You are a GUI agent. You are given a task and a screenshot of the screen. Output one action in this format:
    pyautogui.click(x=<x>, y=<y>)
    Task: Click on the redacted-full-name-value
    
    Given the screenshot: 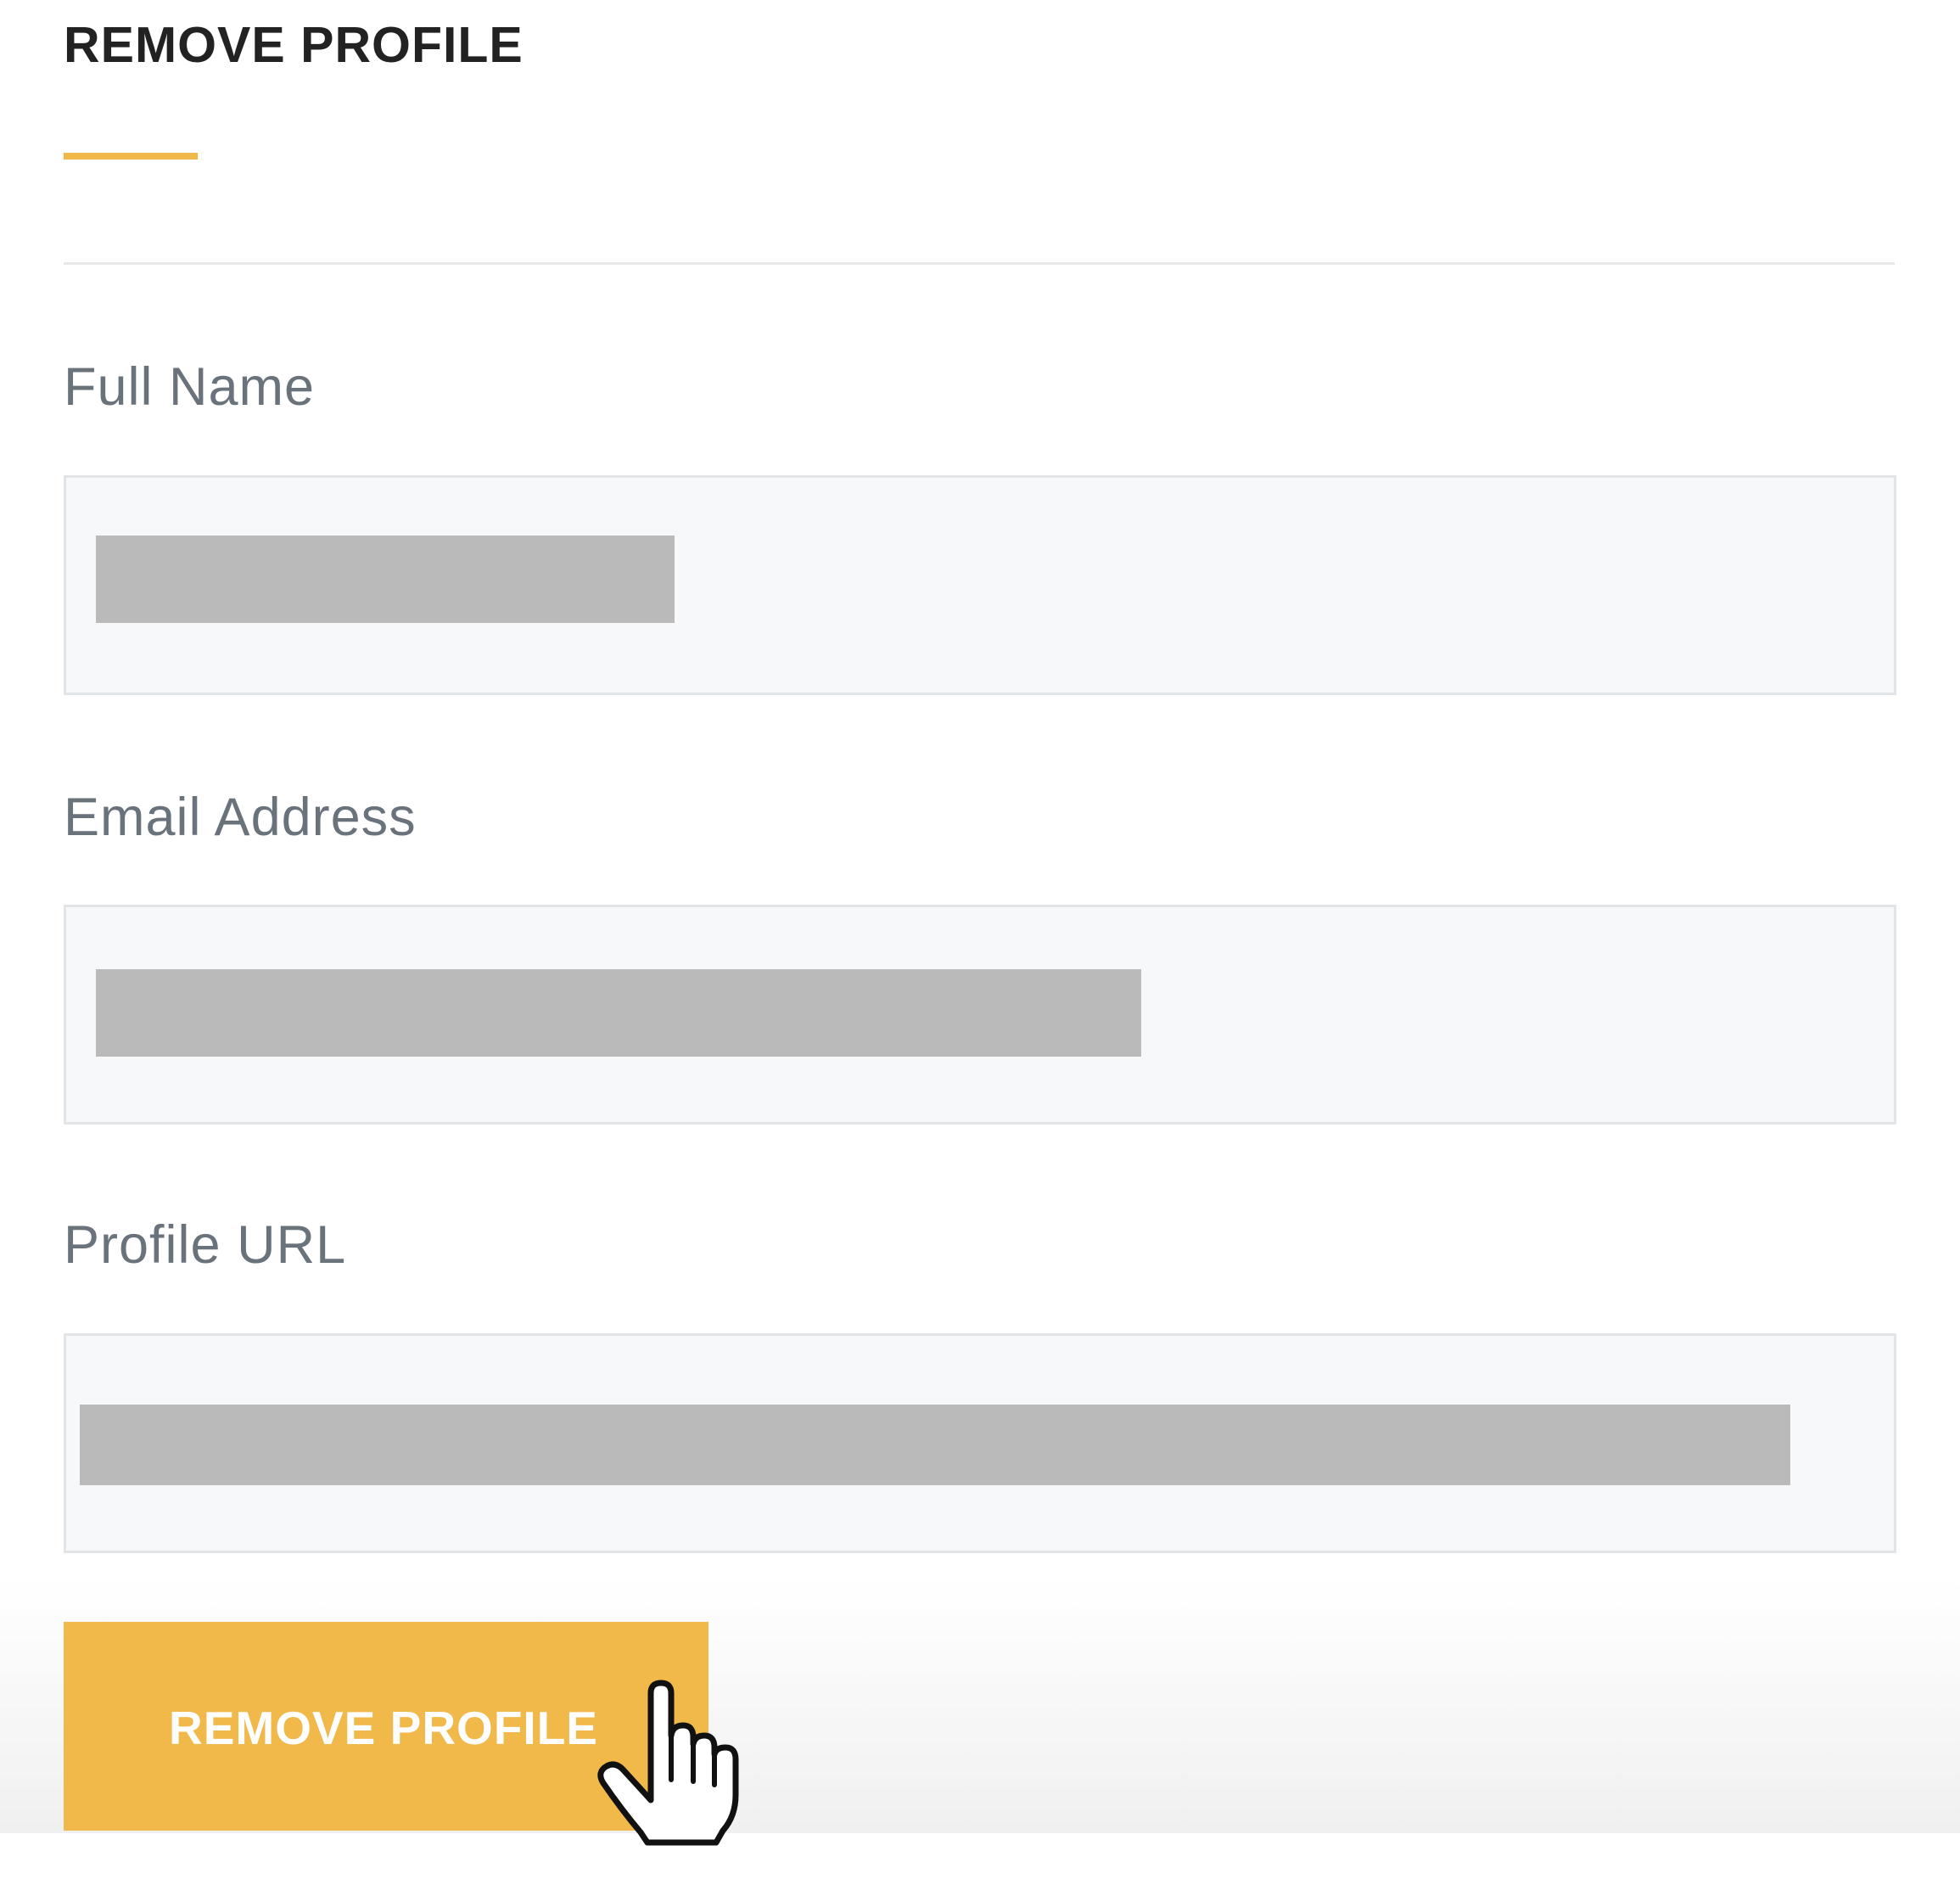 What is the action you would take?
    pyautogui.click(x=385, y=579)
    